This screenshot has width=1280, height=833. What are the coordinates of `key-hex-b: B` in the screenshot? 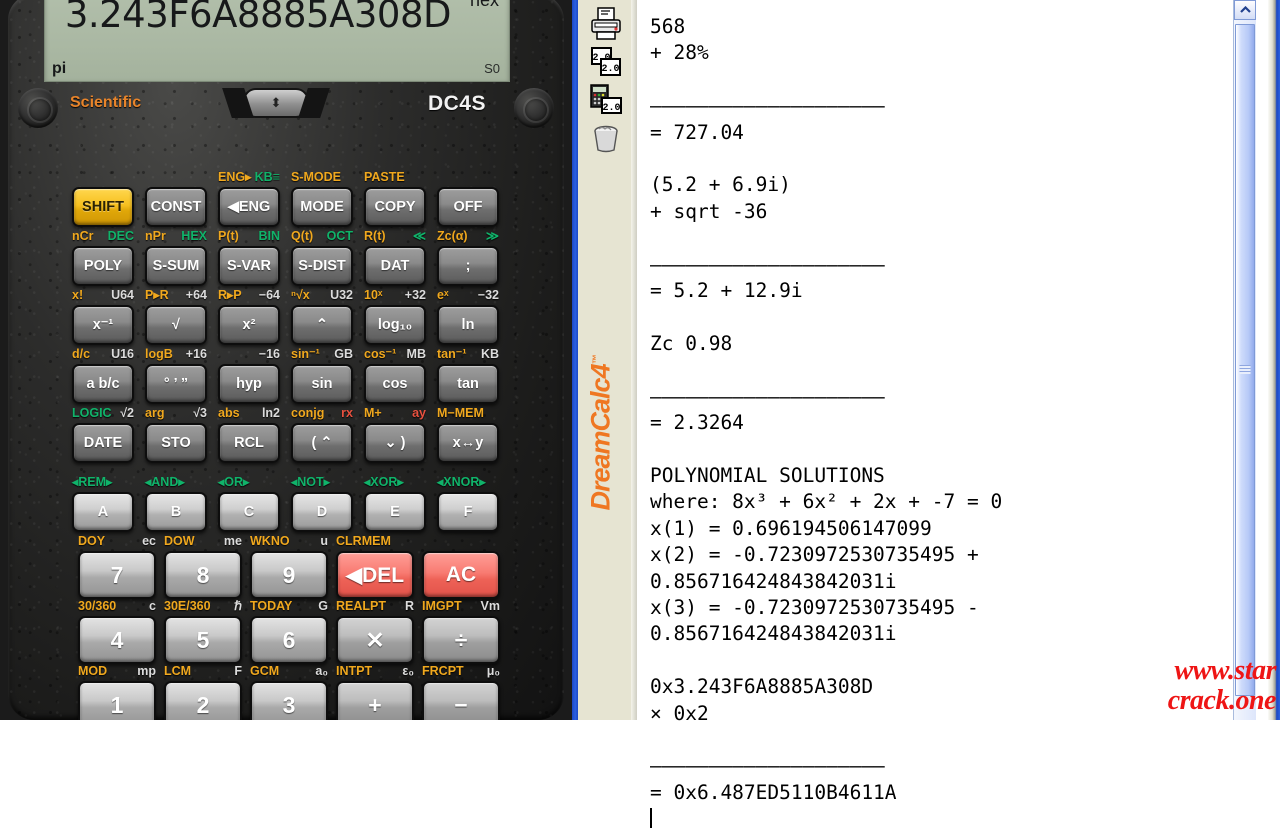 It's located at (176, 512).